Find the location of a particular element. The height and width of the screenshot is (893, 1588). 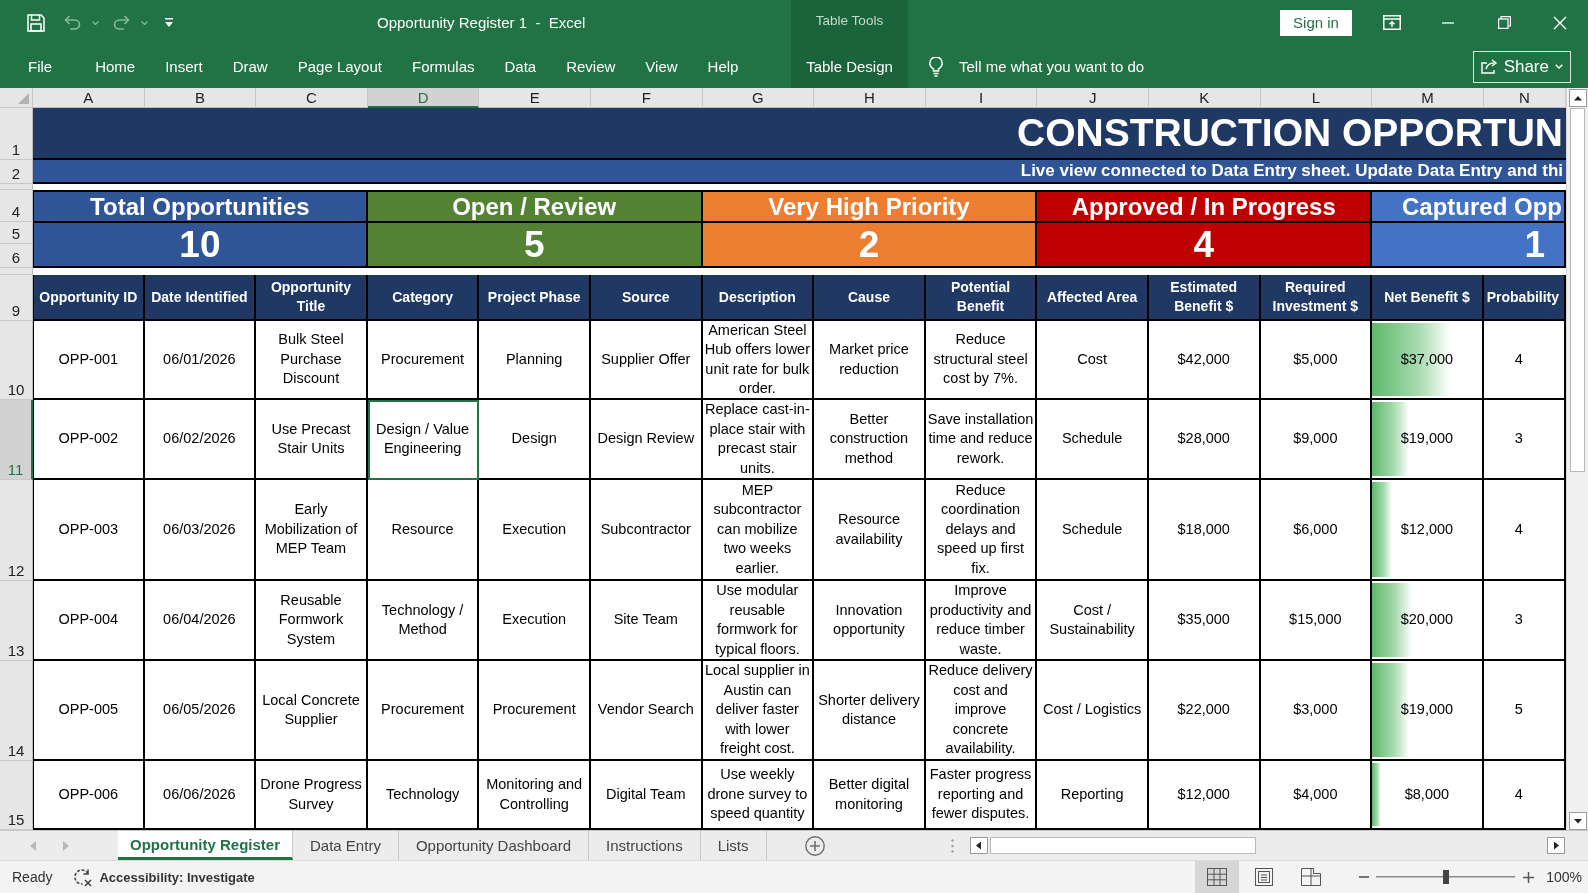

grid-icon is located at coordinates (1217, 877).